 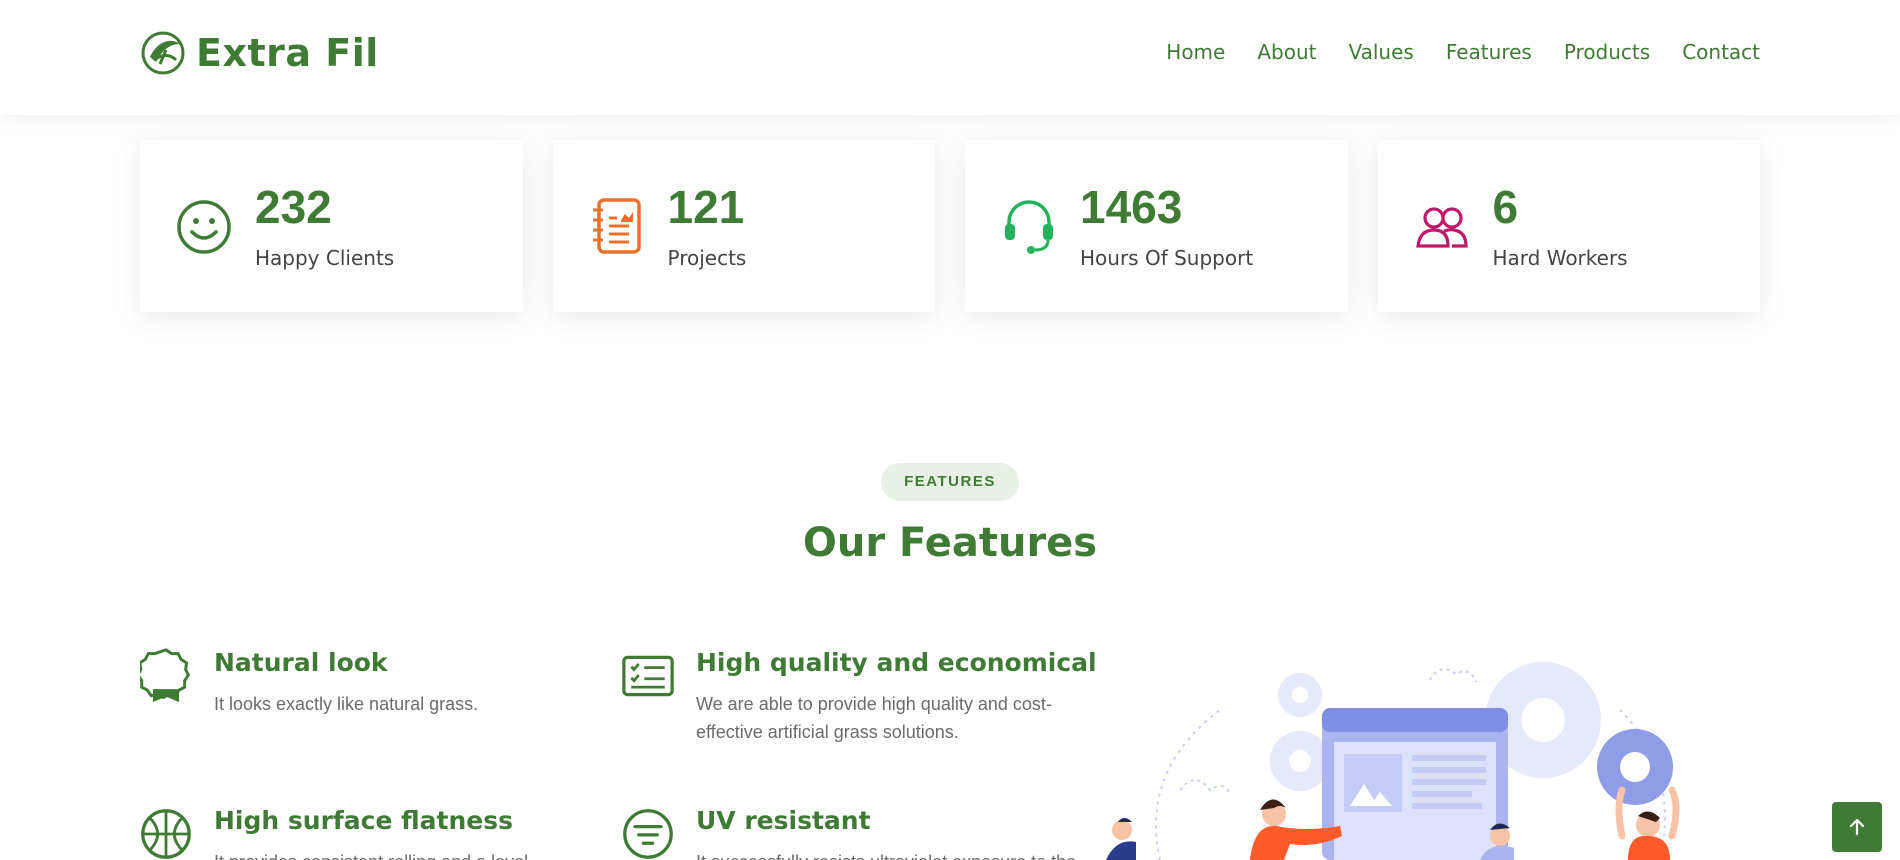 What do you see at coordinates (1286, 52) in the screenshot?
I see `nav-about: About` at bounding box center [1286, 52].